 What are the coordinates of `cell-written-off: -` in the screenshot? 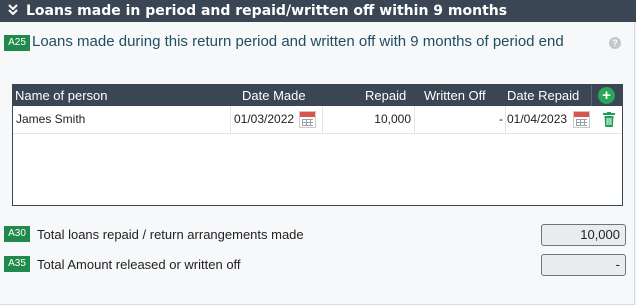 It's located at (459, 119).